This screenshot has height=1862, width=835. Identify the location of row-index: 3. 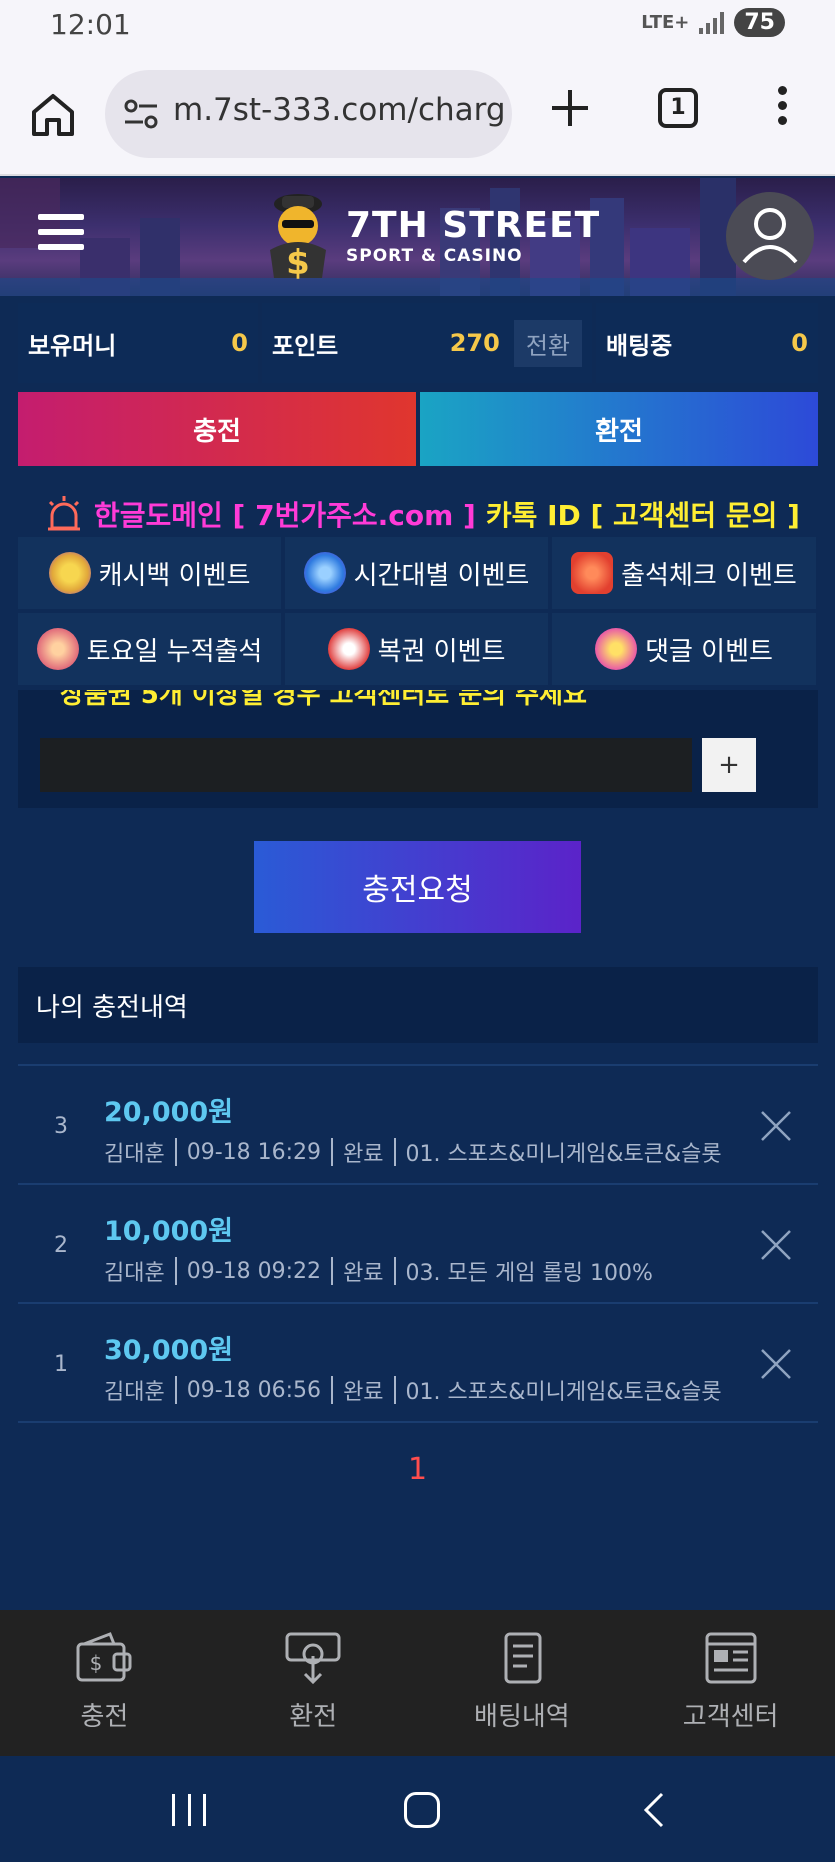
(61, 1126).